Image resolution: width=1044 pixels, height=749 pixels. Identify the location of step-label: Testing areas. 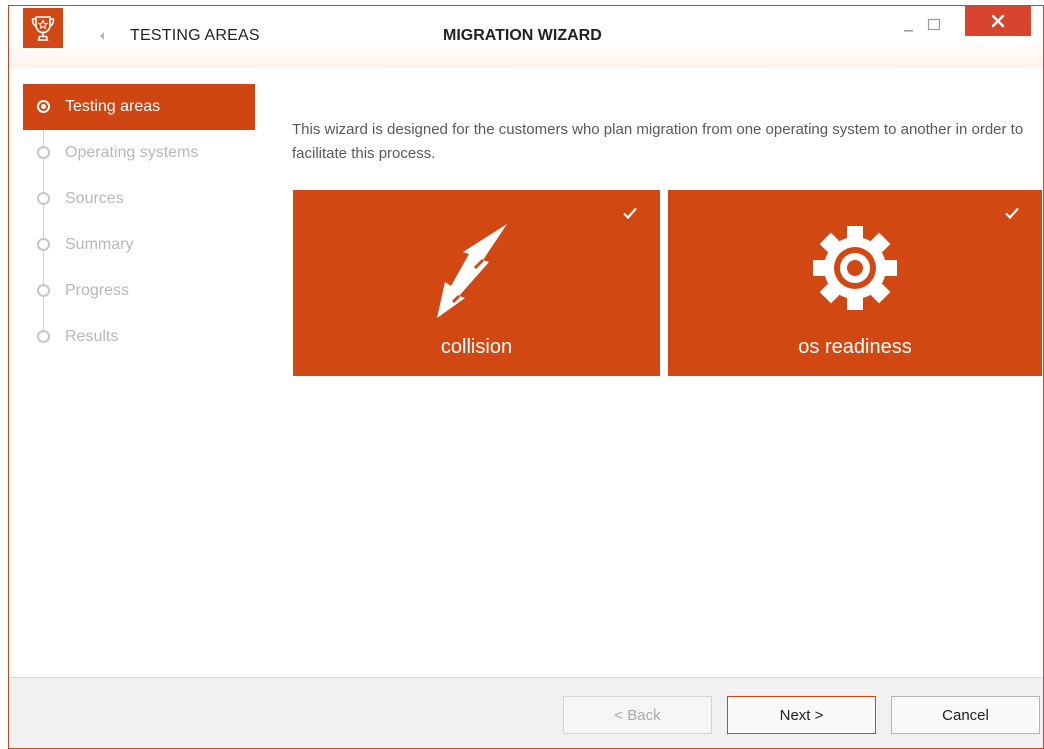
(113, 106).